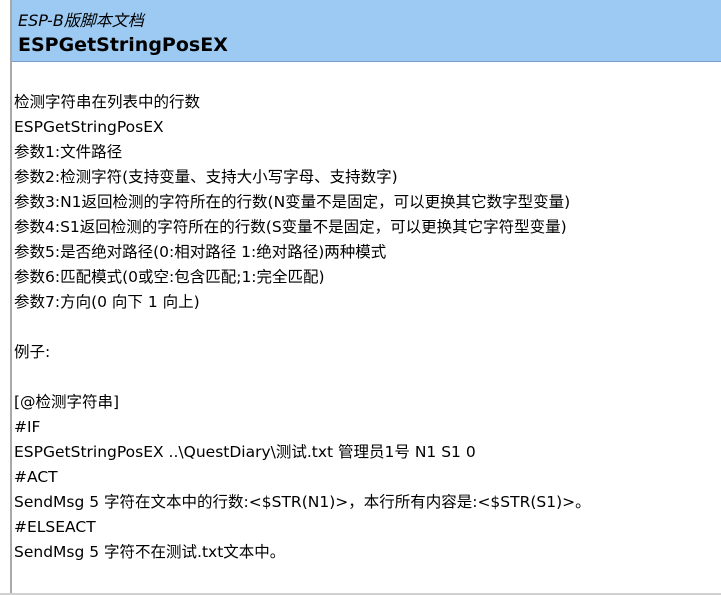 Image resolution: width=721 pixels, height=595 pixels. What do you see at coordinates (290, 227) in the screenshot?
I see `param-line: 参数4:S1返回检测的字符所在的行数(S变量不是固定，可以更换其它字符型变量)` at bounding box center [290, 227].